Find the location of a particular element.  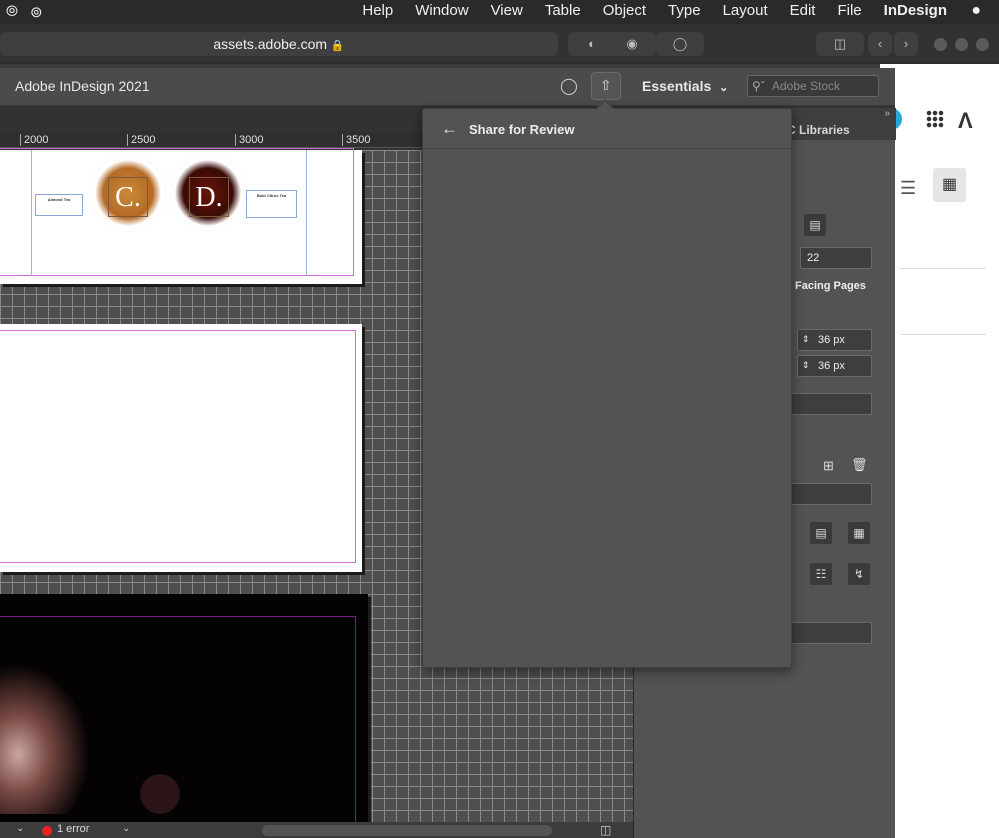

ruler-tick: 2000 is located at coordinates (34, 140).